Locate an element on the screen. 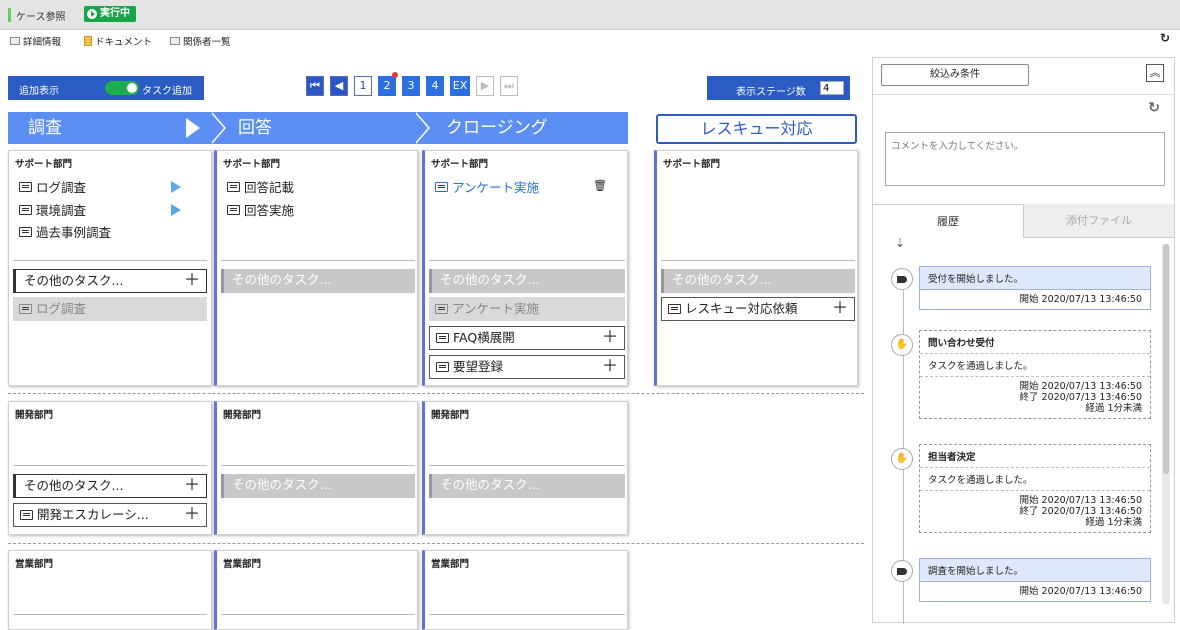  task-chip-rescue: レスキュー対応依頼 ＋ is located at coordinates (758, 309).